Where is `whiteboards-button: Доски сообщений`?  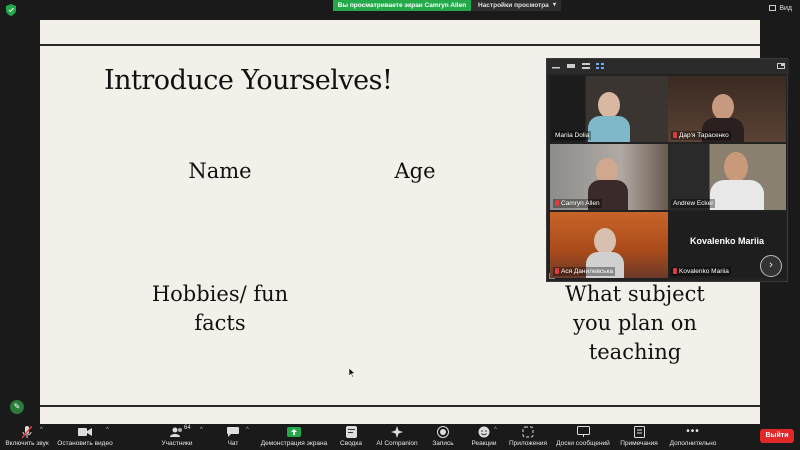
whiteboards-button: Доски сообщений is located at coordinates (583, 437).